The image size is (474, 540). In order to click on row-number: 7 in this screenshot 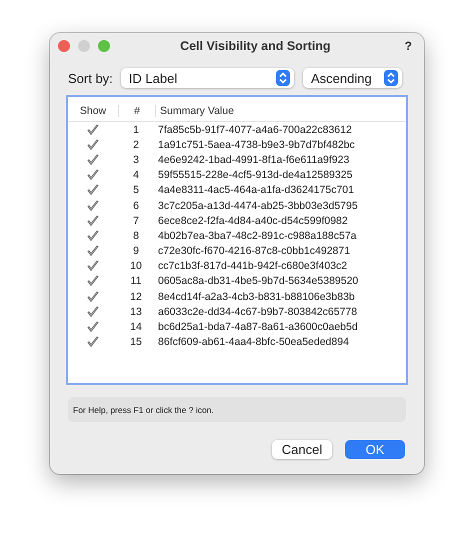, I will do `click(136, 220)`.